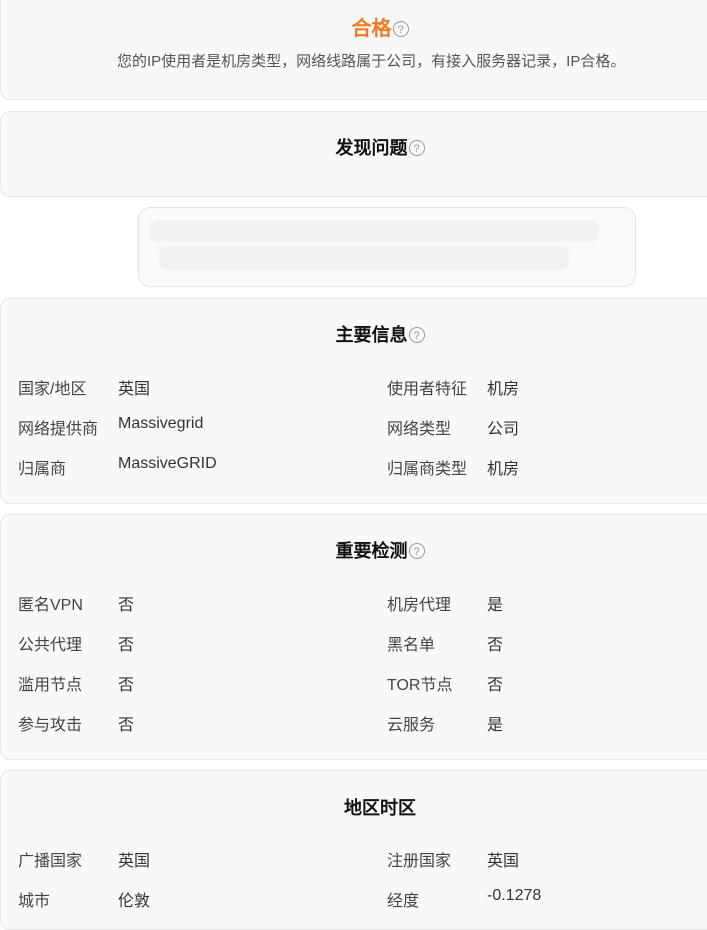 The height and width of the screenshot is (930, 707). I want to click on main-info-right-label: 网络类型, so click(419, 429).